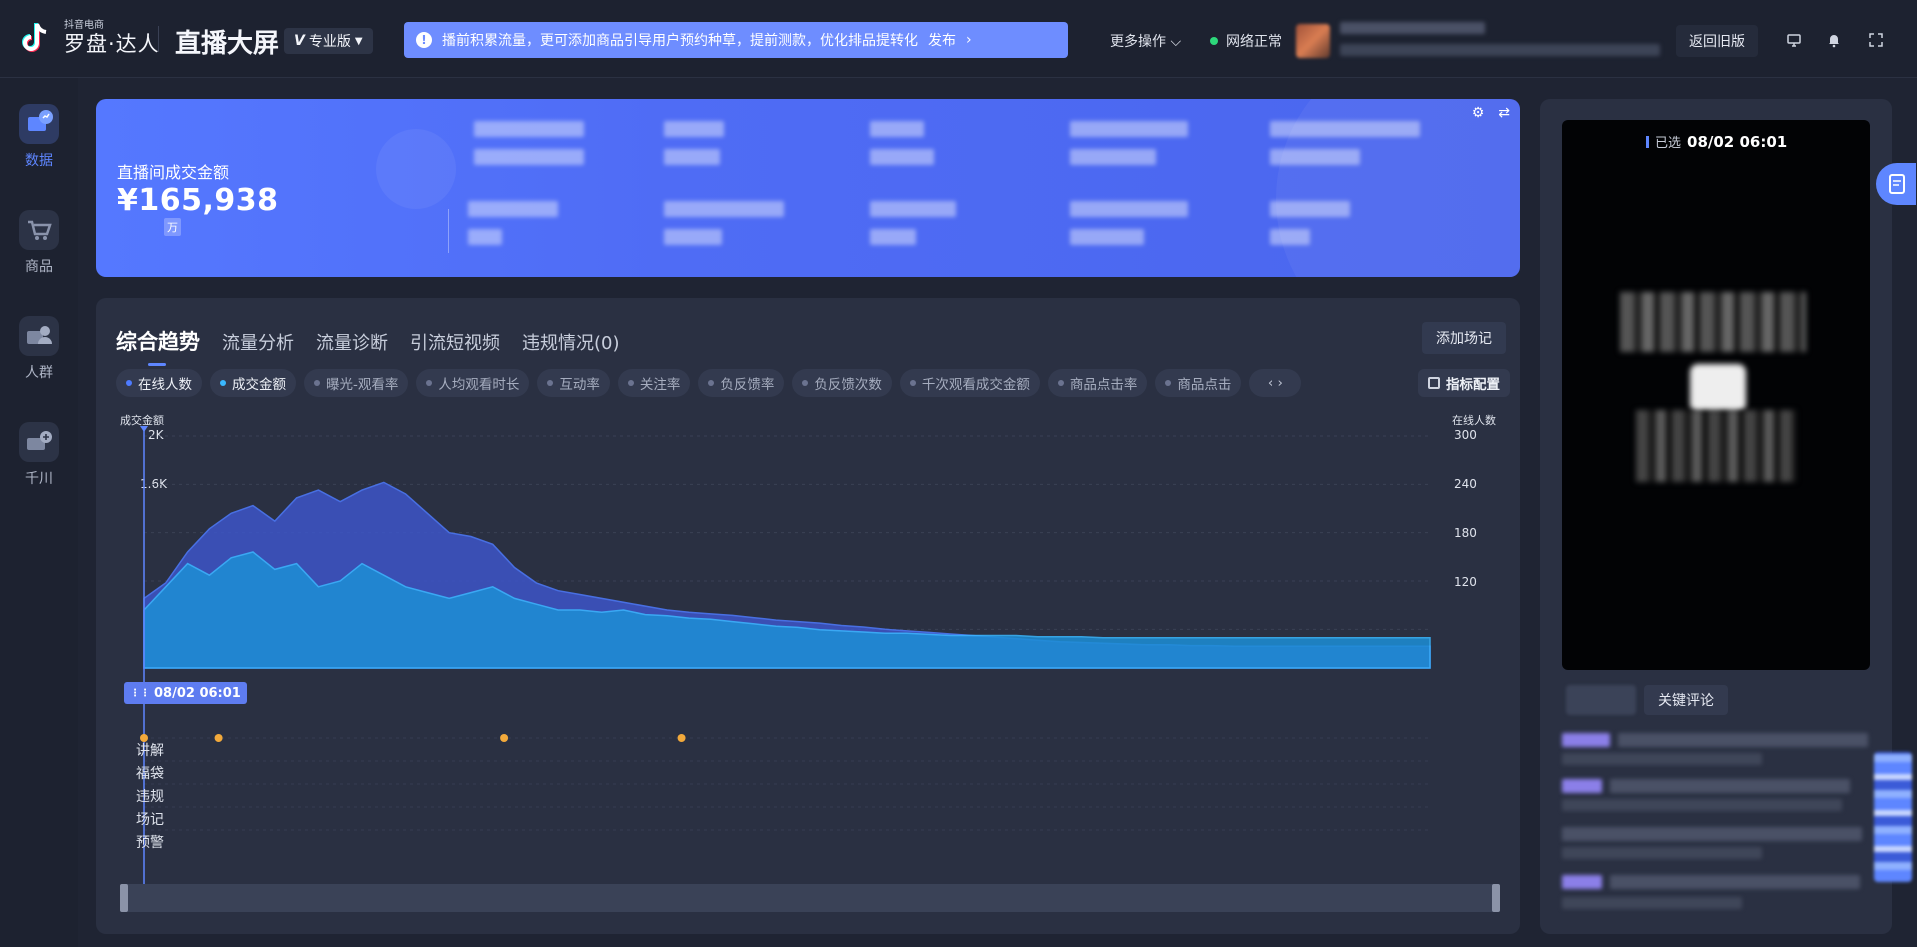 The width and height of the screenshot is (1917, 947). I want to click on chip-label: 互动率, so click(579, 385).